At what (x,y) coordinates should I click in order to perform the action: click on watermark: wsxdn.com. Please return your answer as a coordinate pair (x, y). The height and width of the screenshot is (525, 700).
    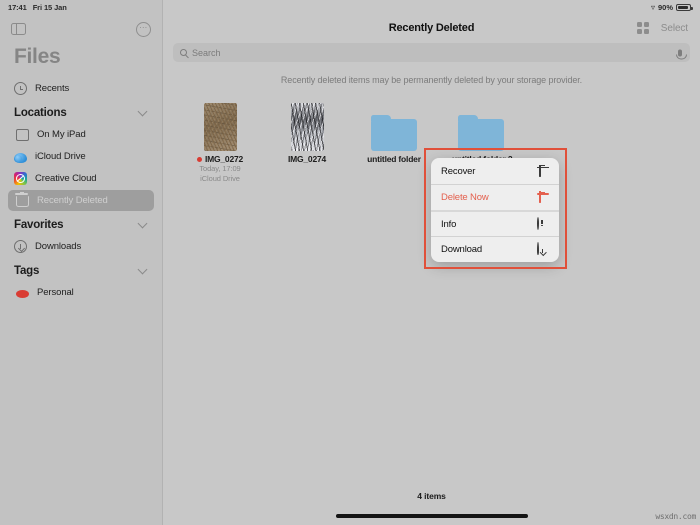
    Looking at the image, I should click on (675, 516).